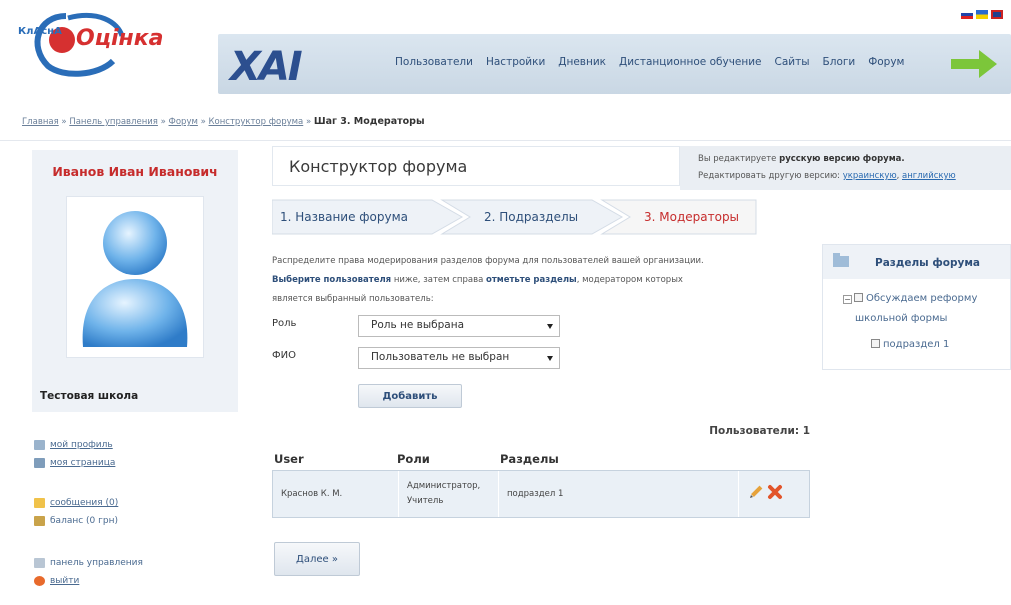 The width and height of the screenshot is (1011, 605). What do you see at coordinates (922, 298) in the screenshot?
I see `topic-label: Обсуждаем реформу` at bounding box center [922, 298].